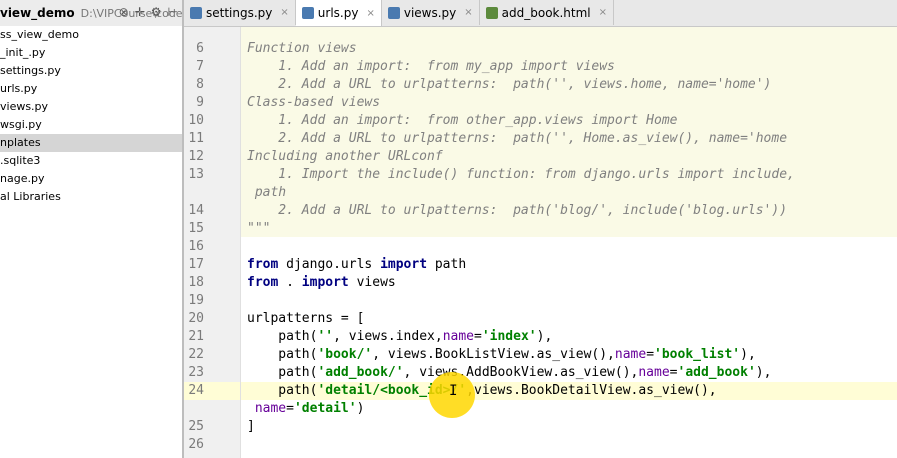  Describe the element at coordinates (91, 197) in the screenshot. I see `tree-item: al Libraries` at that location.